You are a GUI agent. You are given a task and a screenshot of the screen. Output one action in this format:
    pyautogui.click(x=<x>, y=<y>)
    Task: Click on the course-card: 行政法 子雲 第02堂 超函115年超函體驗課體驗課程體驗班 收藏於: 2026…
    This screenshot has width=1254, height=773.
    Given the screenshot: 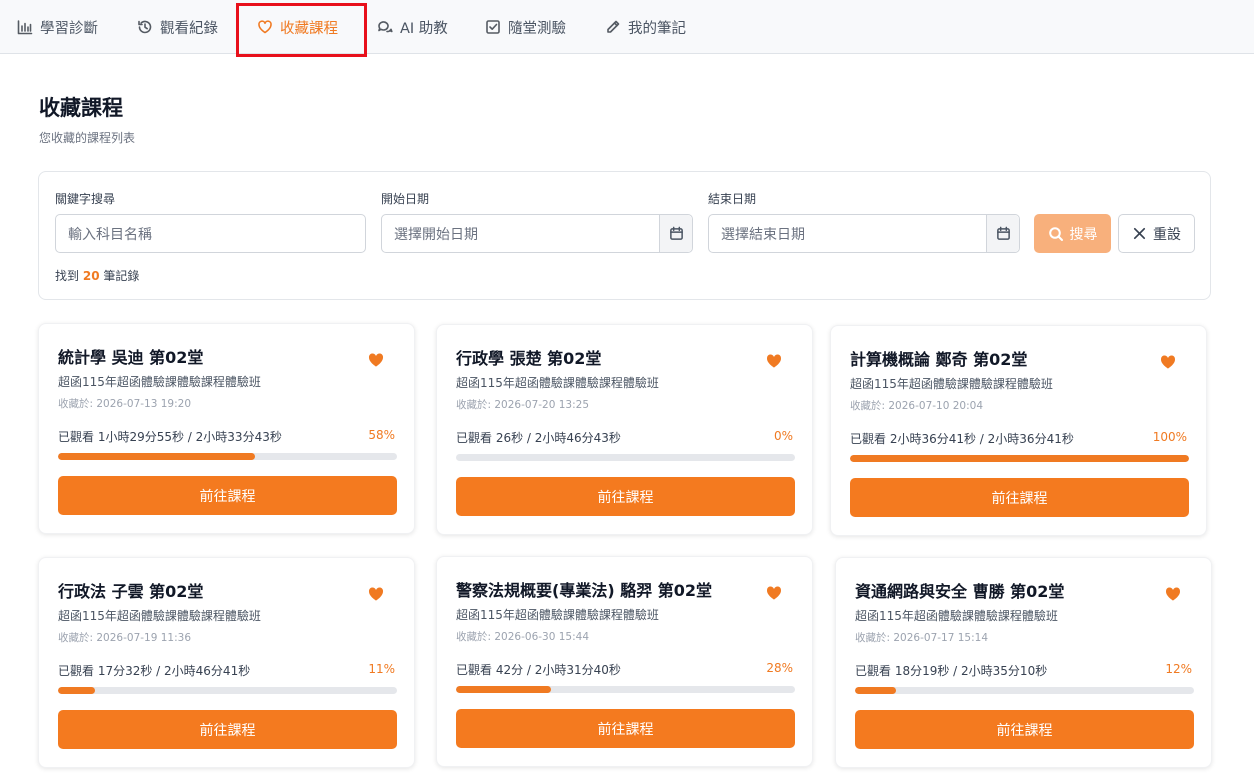 What is the action you would take?
    pyautogui.click(x=226, y=662)
    